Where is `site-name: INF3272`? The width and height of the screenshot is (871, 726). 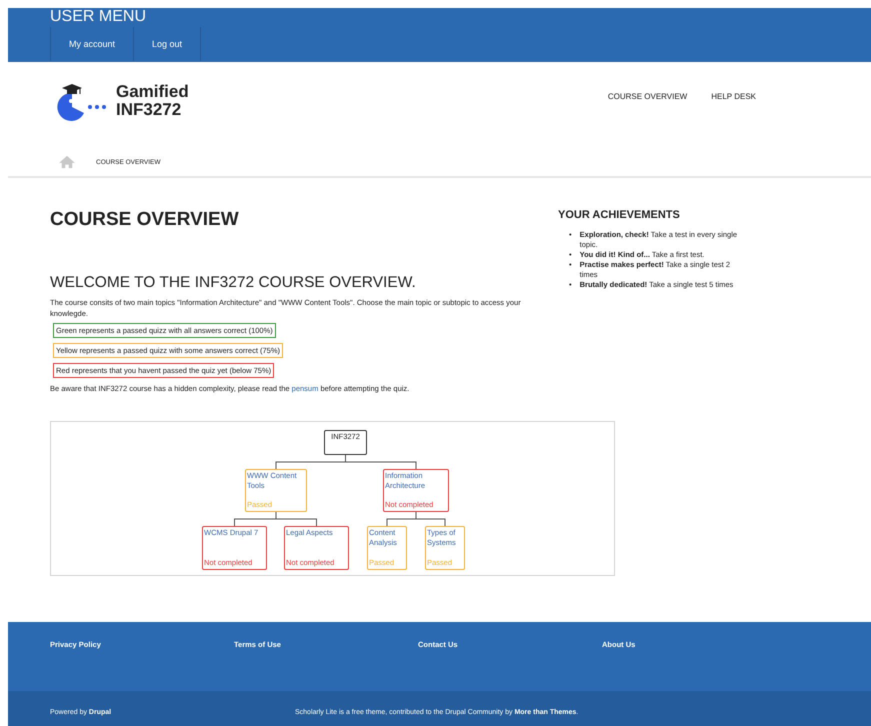 site-name: INF3272 is located at coordinates (152, 110).